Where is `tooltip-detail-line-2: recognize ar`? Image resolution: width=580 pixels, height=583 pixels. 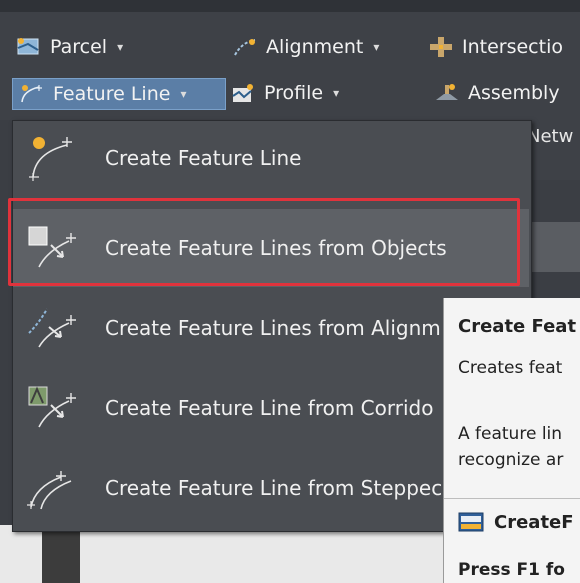
tooltip-detail-line-2: recognize ar is located at coordinates (511, 460).